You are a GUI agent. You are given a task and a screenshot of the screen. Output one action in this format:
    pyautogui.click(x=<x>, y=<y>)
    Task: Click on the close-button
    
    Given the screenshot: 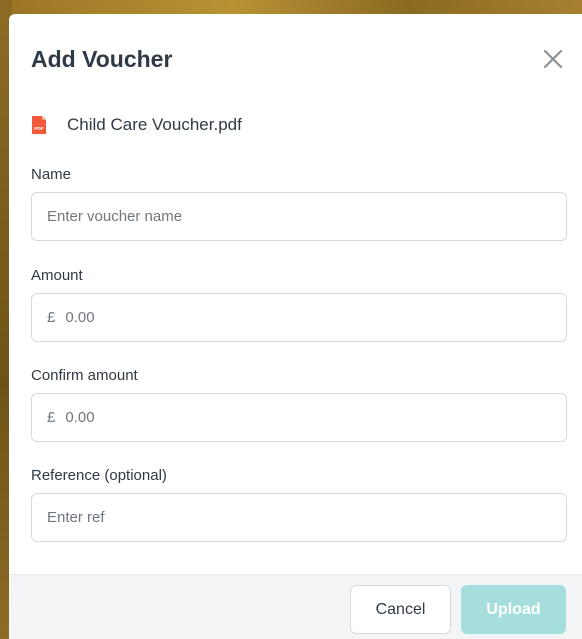 What is the action you would take?
    pyautogui.click(x=553, y=59)
    